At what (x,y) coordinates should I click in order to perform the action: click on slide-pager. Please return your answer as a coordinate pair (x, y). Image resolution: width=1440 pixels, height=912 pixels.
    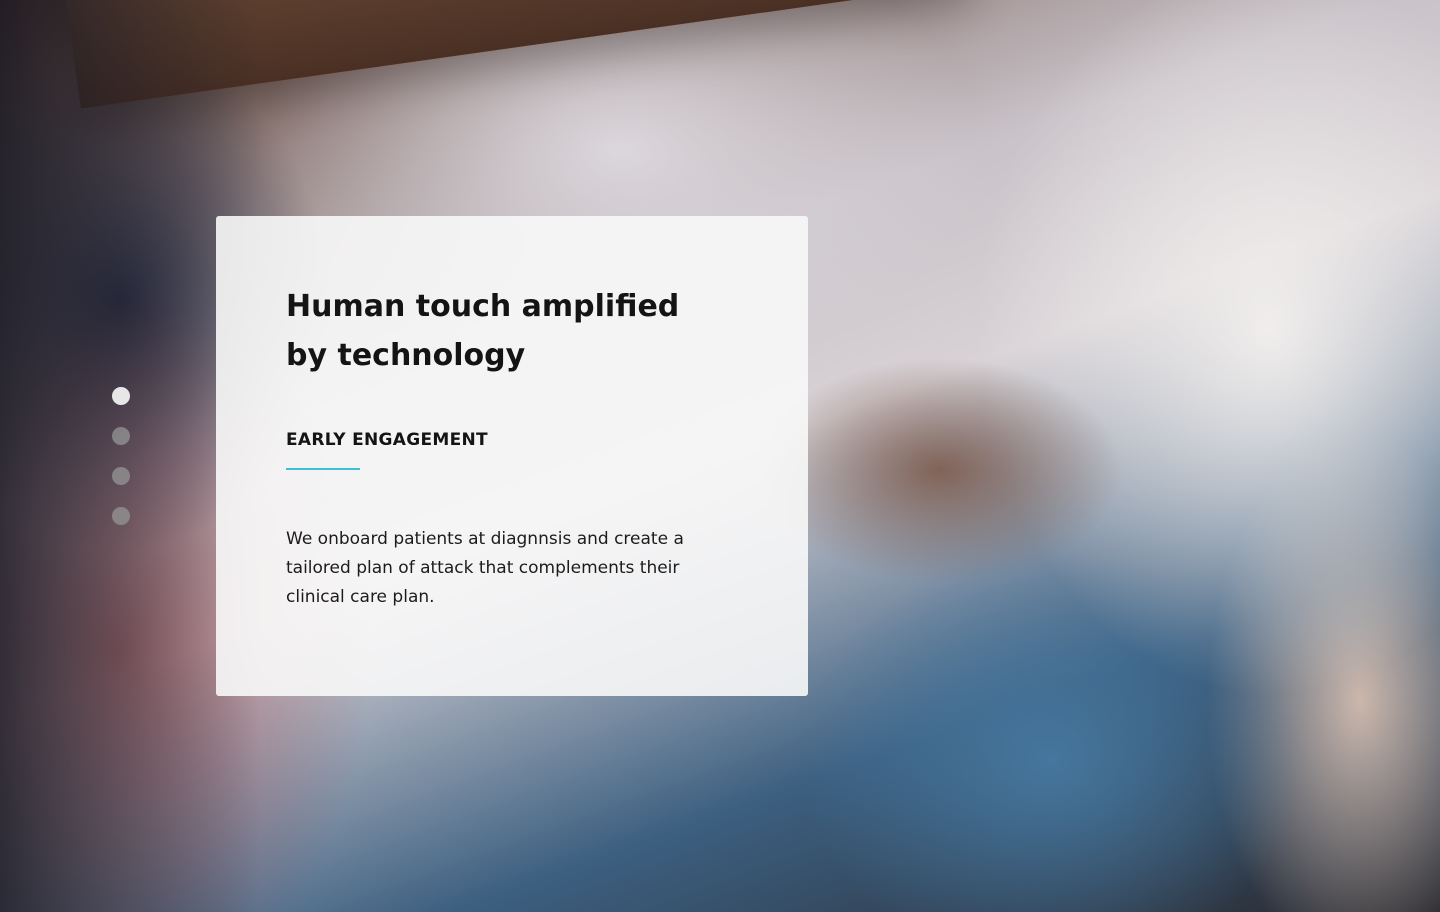
    Looking at the image, I should click on (121, 456).